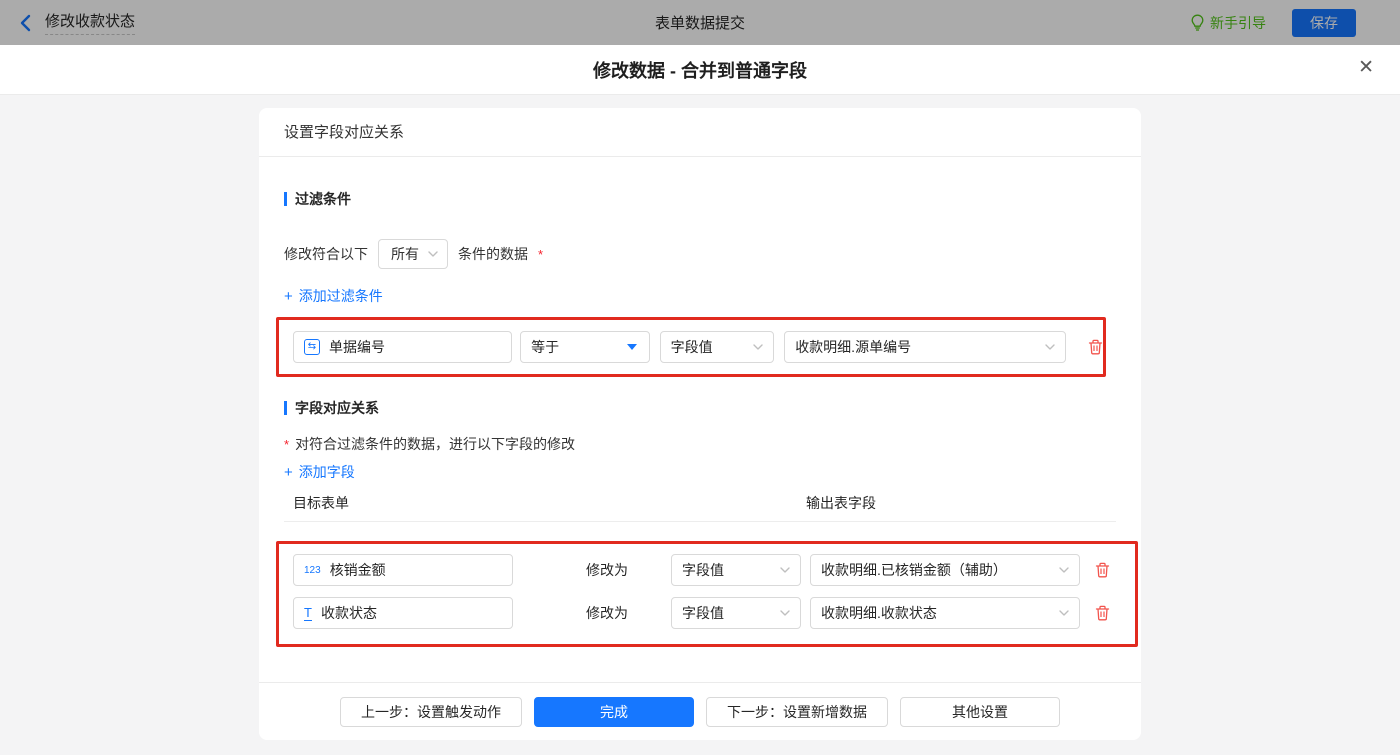 The image size is (1400, 755). I want to click on filter-field-box: ⇆ 单据编号, so click(403, 347).